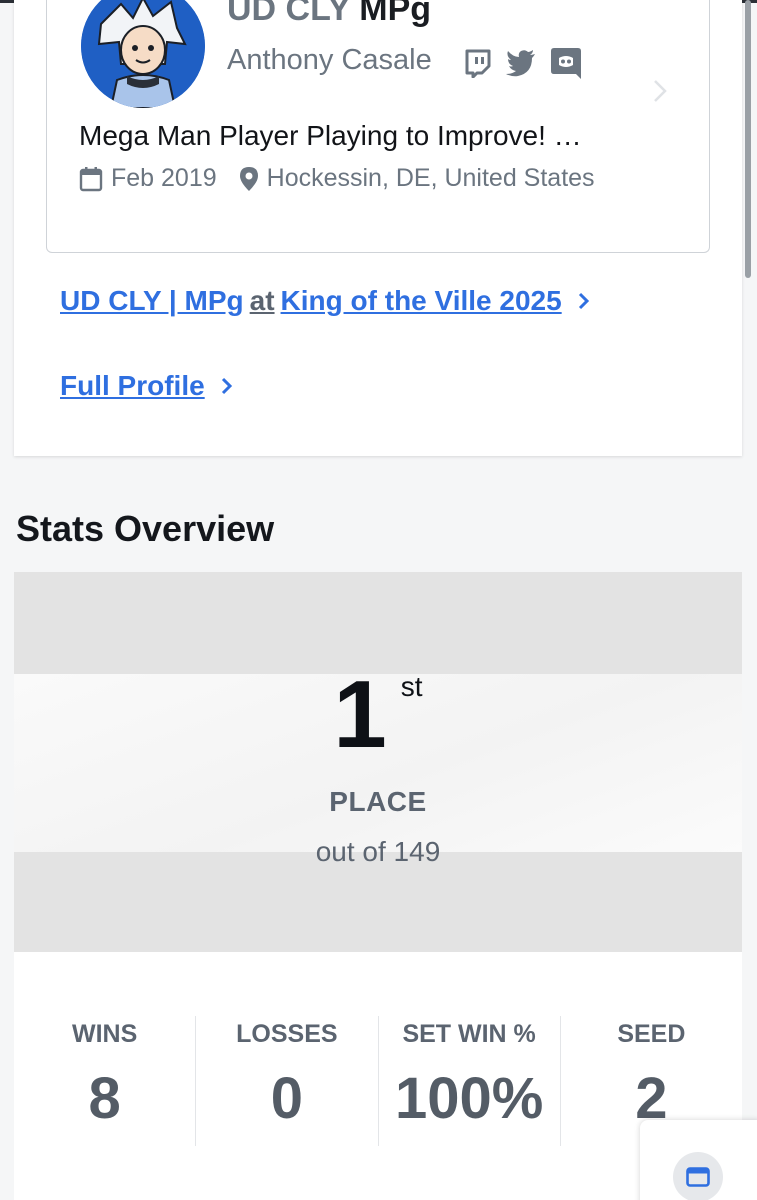 The width and height of the screenshot is (757, 1200). I want to click on location-text: Hockessin, DE, United States, so click(430, 178).